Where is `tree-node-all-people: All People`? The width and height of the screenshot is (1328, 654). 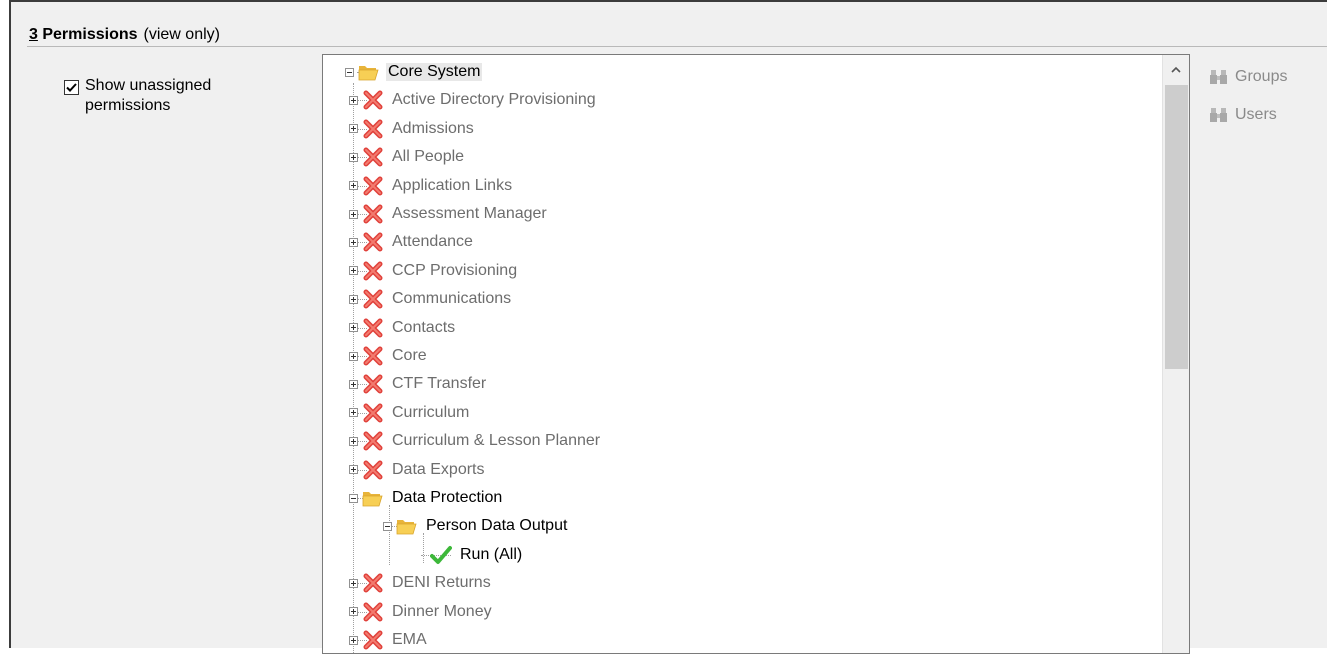 tree-node-all-people: All People is located at coordinates (407, 157).